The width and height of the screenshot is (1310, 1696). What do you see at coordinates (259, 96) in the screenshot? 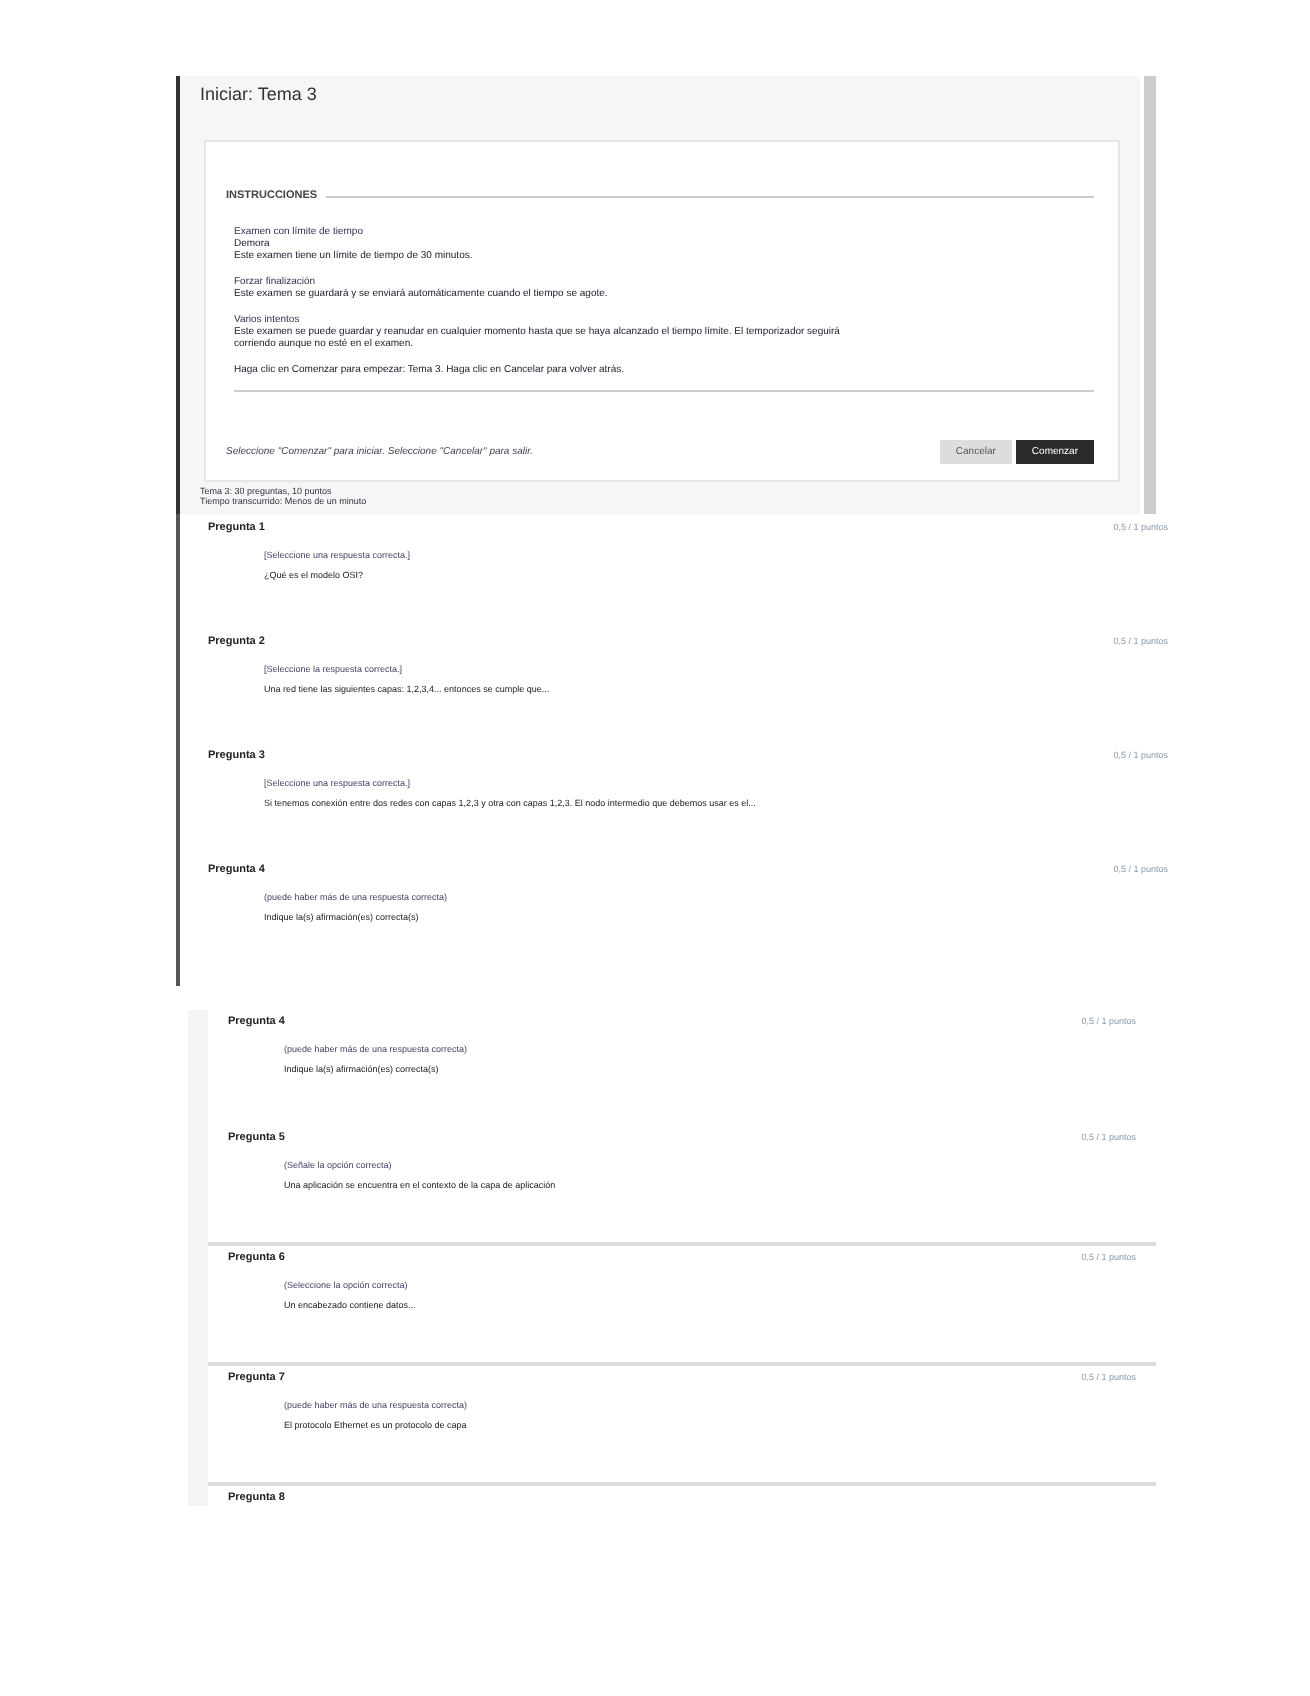
I see `exam-title: Iniciar: Tema 3` at bounding box center [259, 96].